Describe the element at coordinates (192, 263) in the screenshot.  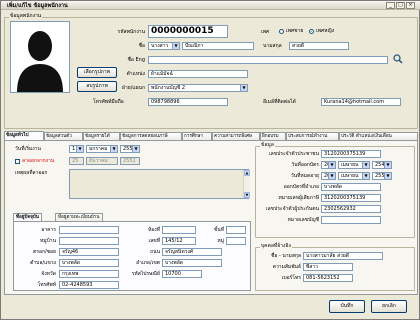
I see `district-input: บางพลัด` at that location.